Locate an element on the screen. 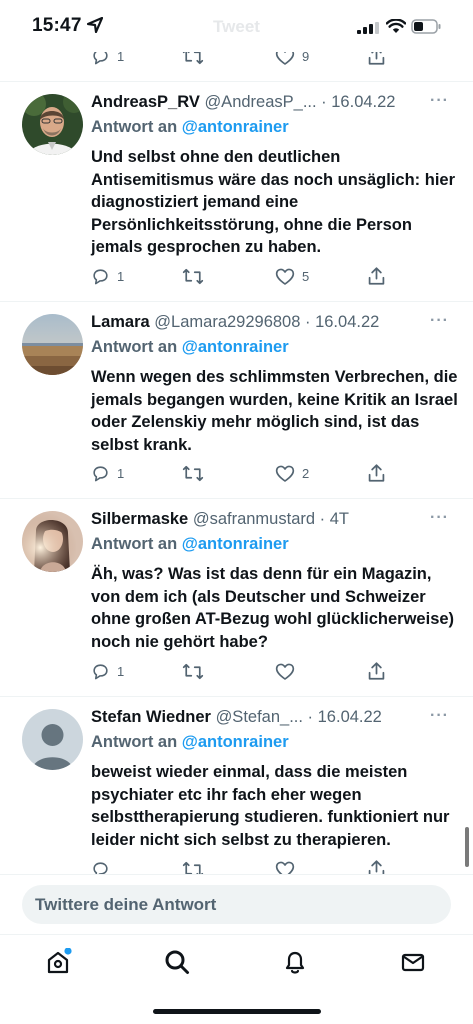  battery-icon is located at coordinates (426, 26).